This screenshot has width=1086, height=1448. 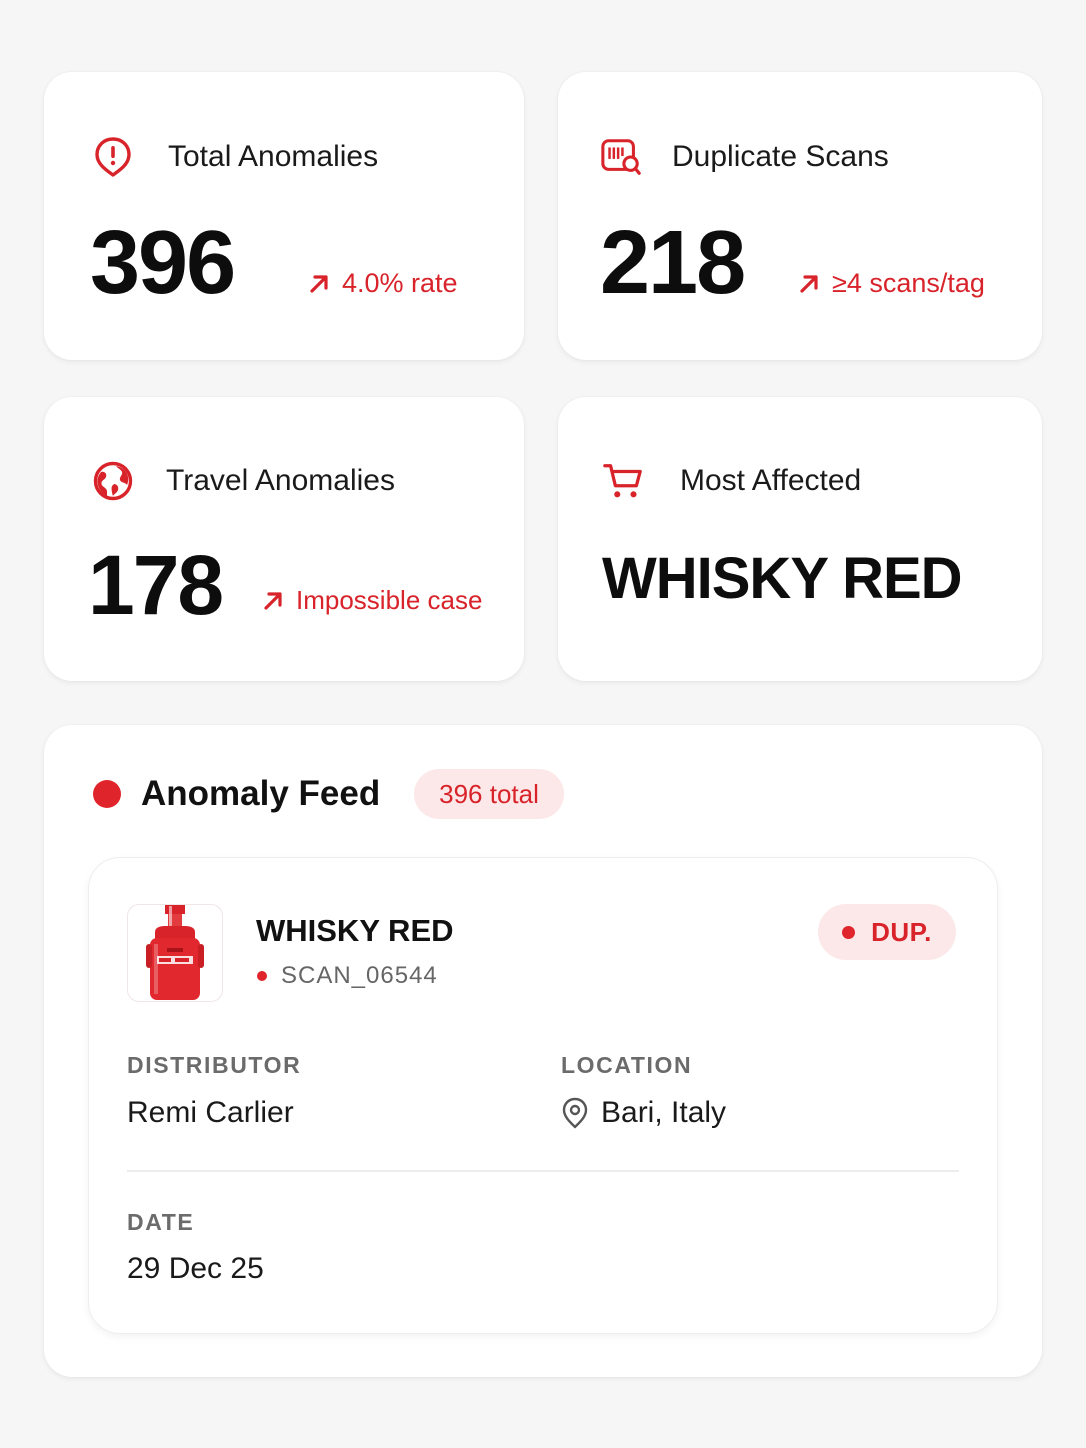 What do you see at coordinates (782, 578) in the screenshot?
I see `stat-value-product: WHISKY RED` at bounding box center [782, 578].